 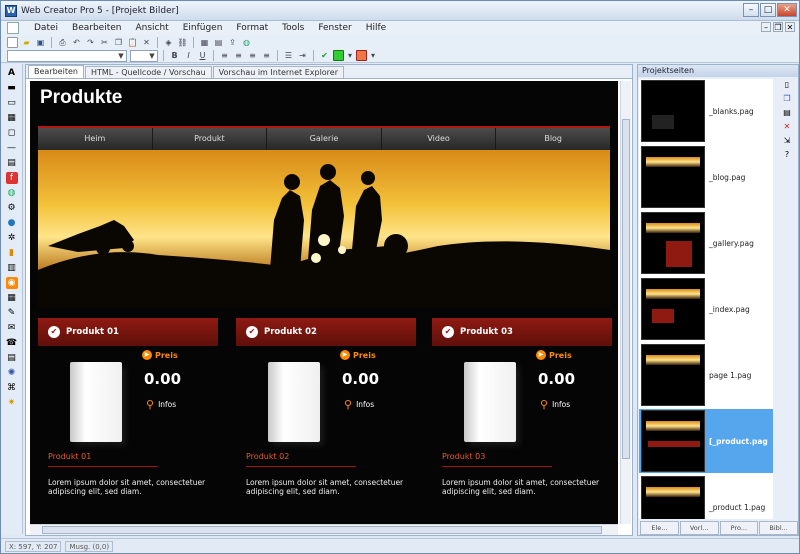 I want to click on nav-item-produkt: Produkt, so click(x=209, y=139).